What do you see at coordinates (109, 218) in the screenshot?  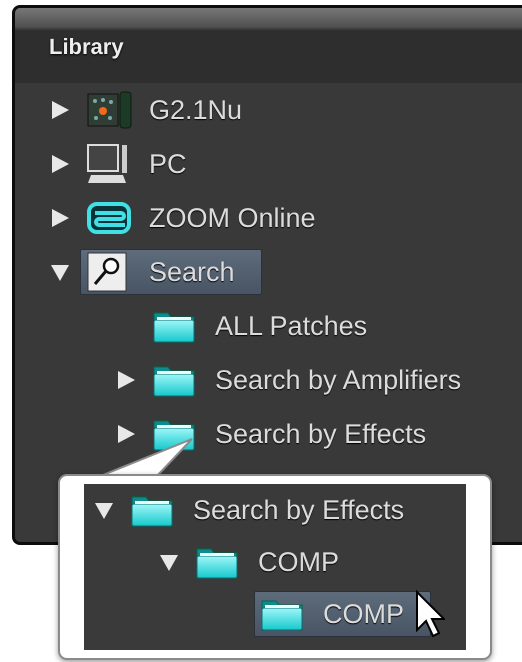 I see `logo-icon` at bounding box center [109, 218].